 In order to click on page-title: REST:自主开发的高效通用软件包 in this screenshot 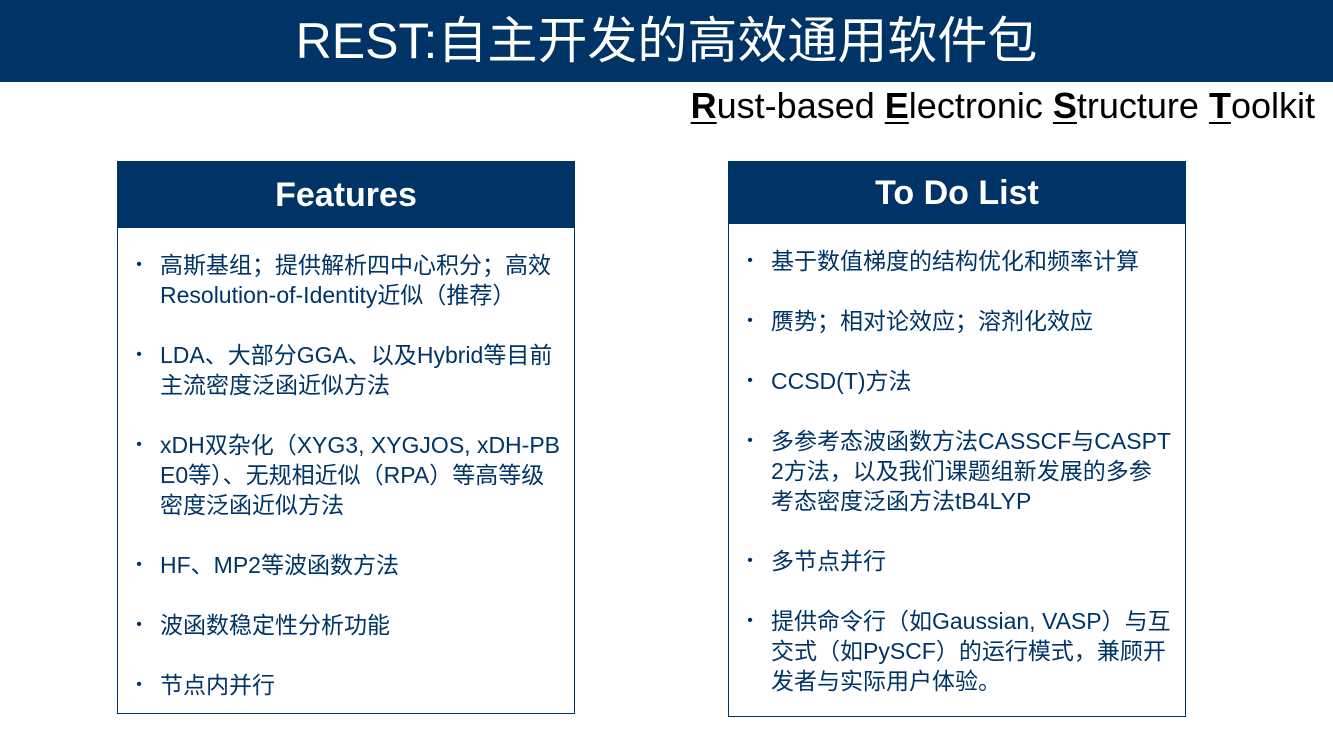, I will do `click(666, 41)`.